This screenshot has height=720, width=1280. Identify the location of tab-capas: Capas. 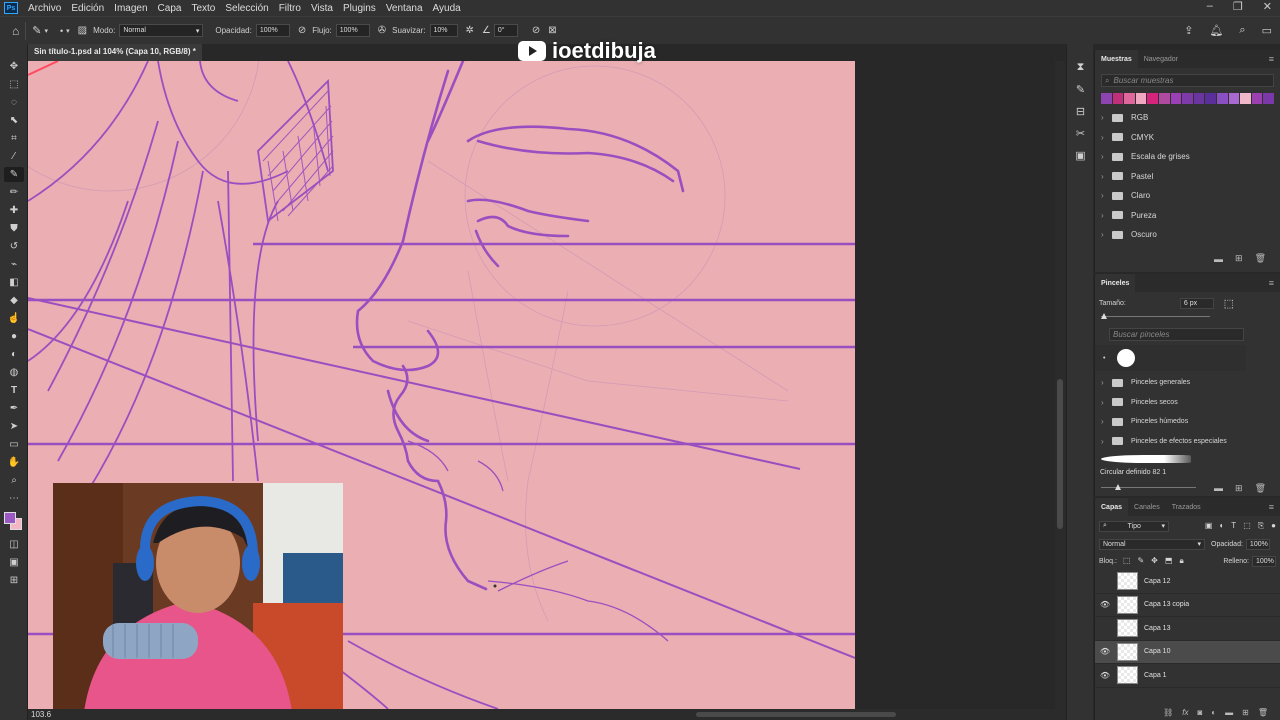
(1112, 507).